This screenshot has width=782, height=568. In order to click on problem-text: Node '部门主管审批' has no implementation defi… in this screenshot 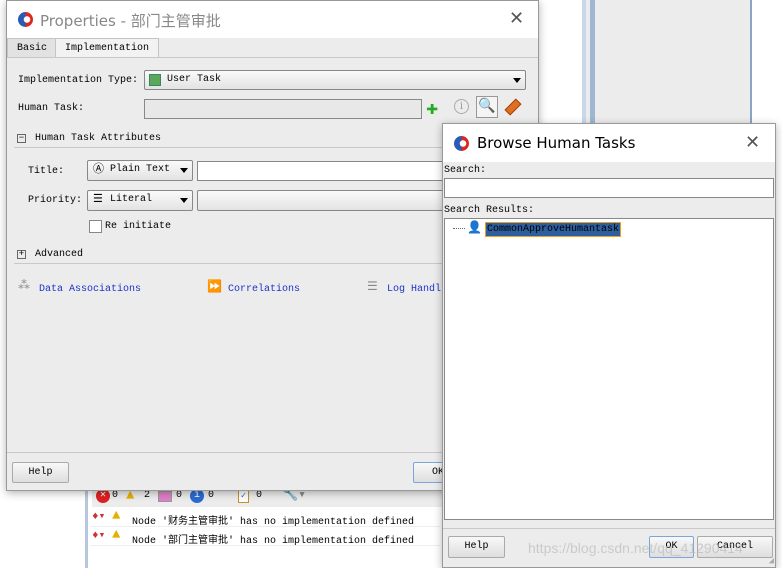, I will do `click(273, 541)`.